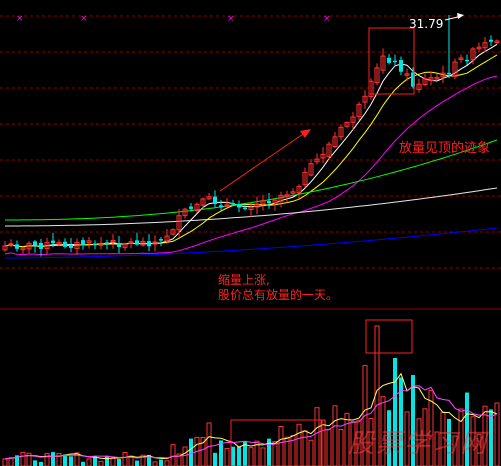  Describe the element at coordinates (418, 444) in the screenshot. I see `watermark: 股票学习网` at that location.